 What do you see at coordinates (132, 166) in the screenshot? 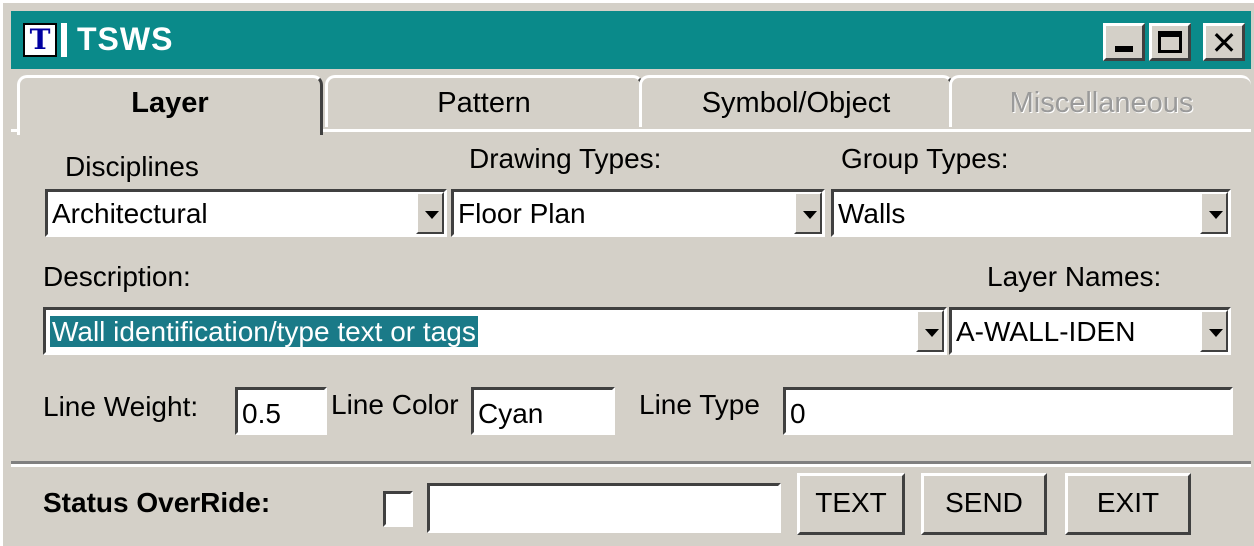
I see `disciplines-label: Disciplines` at bounding box center [132, 166].